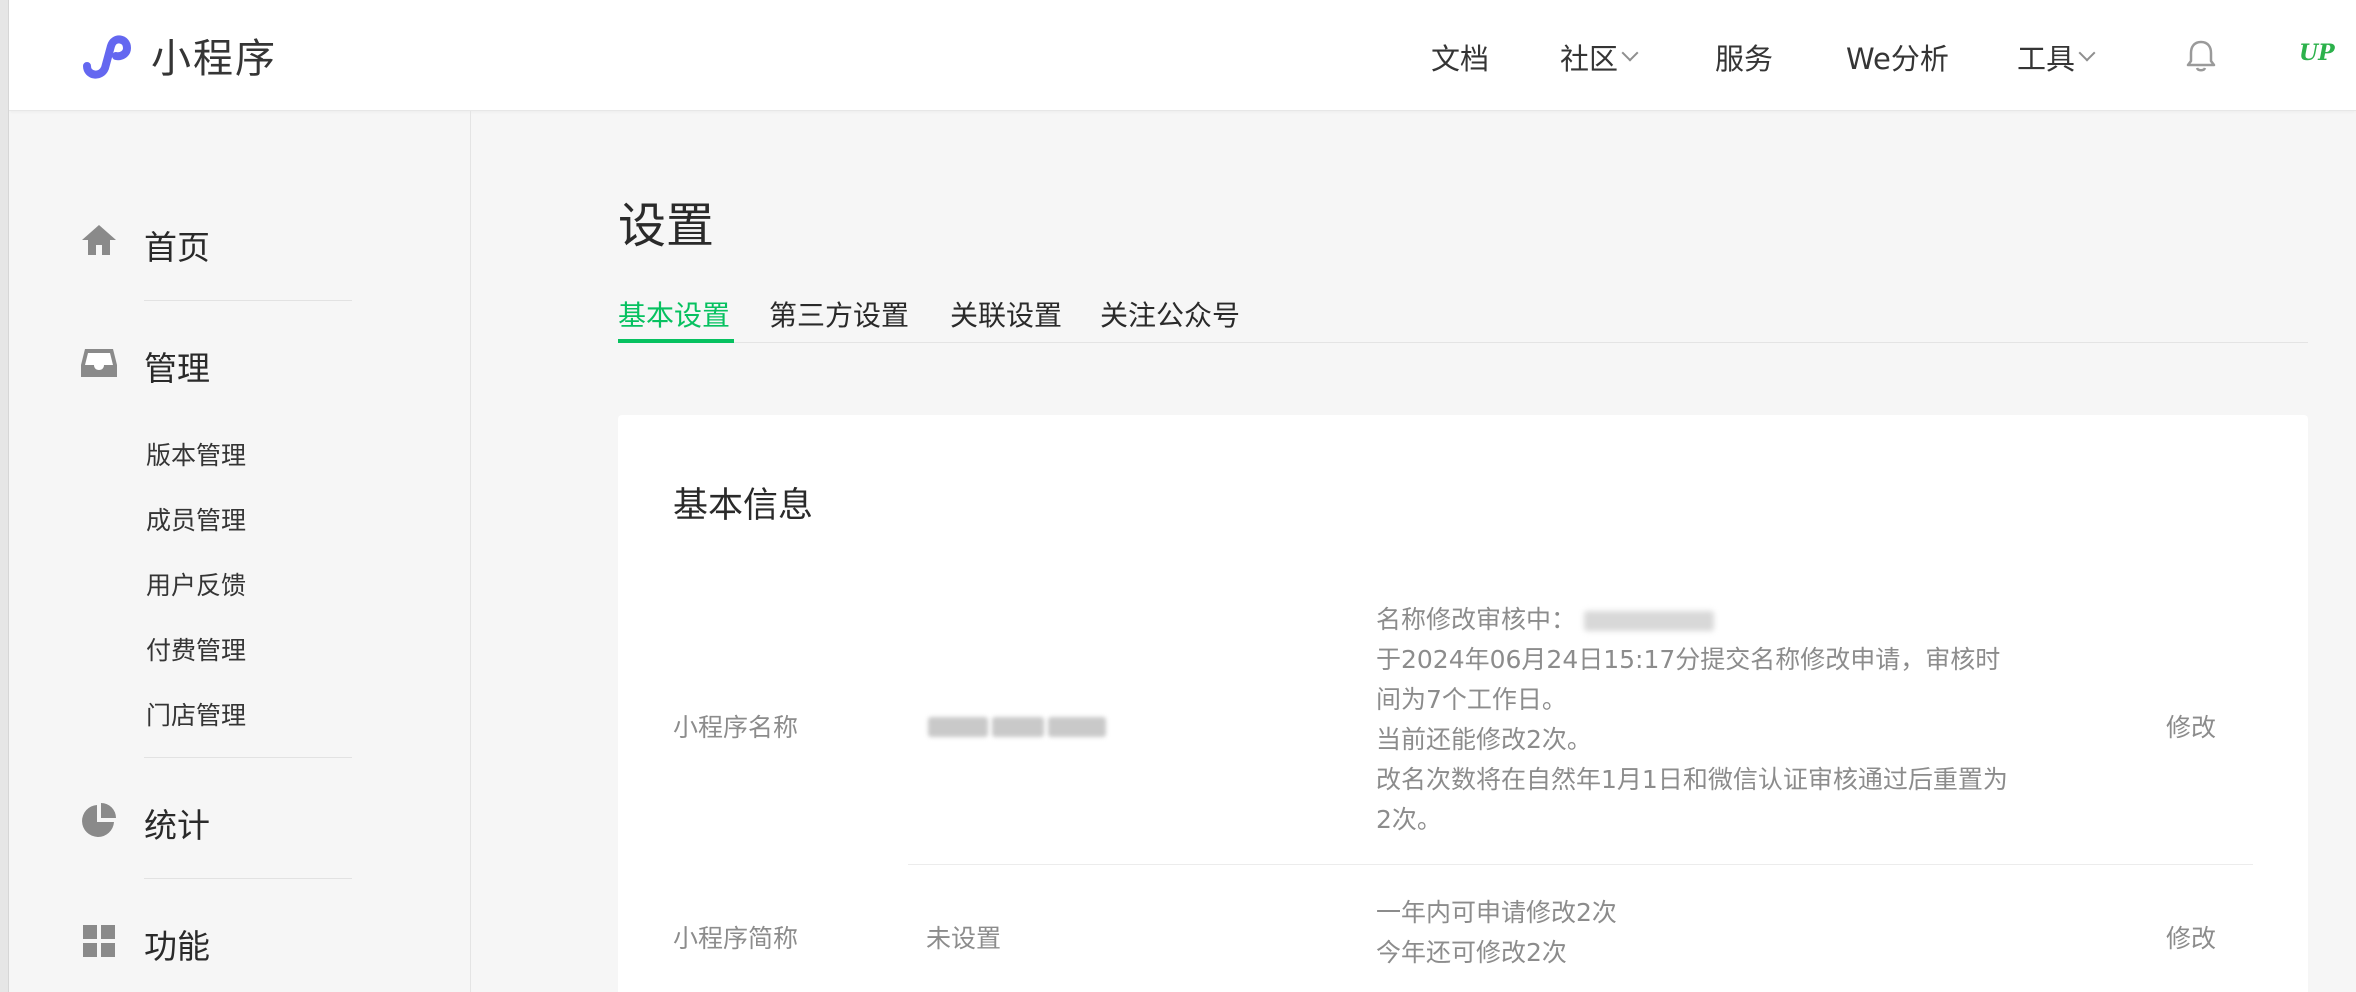 This screenshot has width=2356, height=992. What do you see at coordinates (1170, 314) in the screenshot?
I see `tab-follow-official-account: 关注公众号` at bounding box center [1170, 314].